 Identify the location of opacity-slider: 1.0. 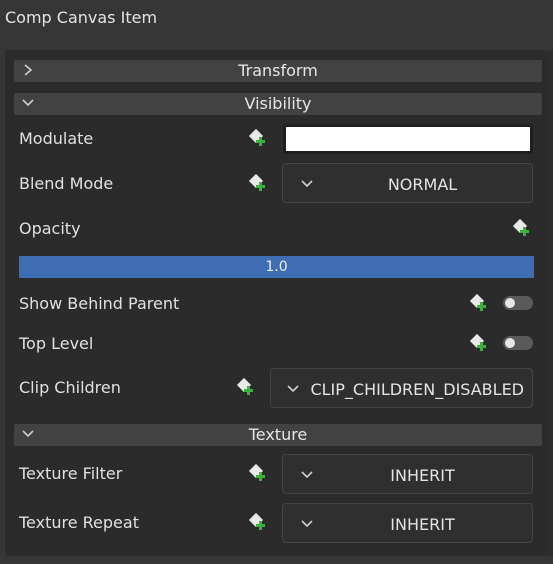
(276, 267).